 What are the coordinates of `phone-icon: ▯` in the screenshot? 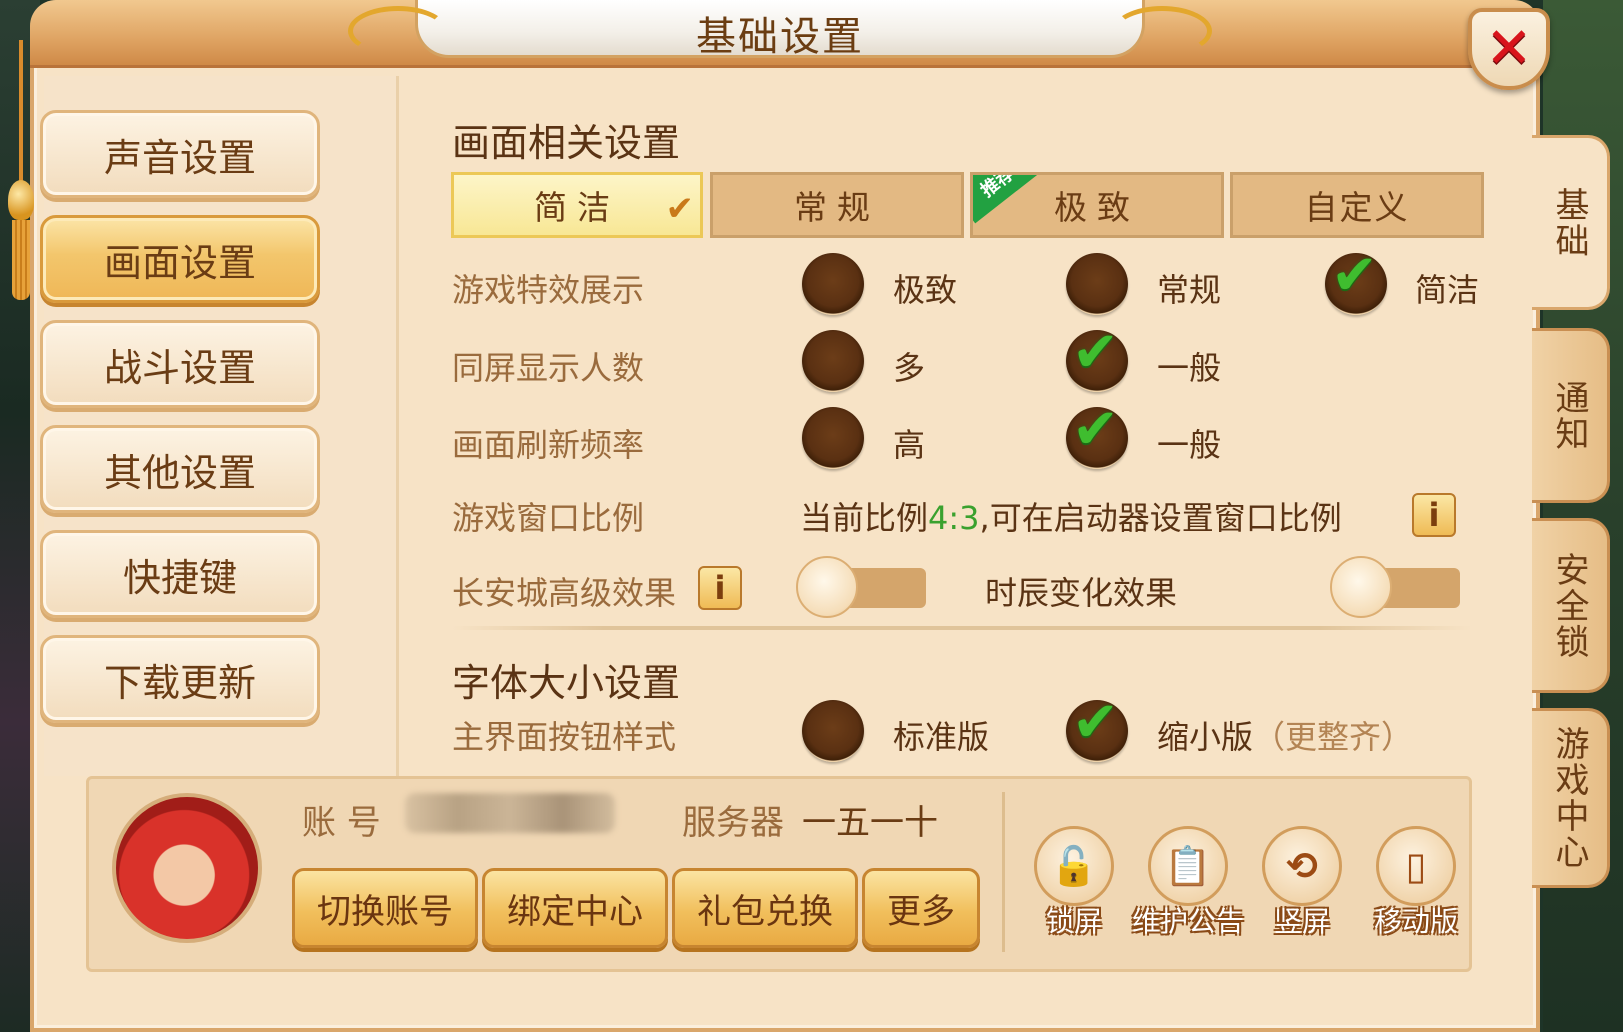 It's located at (1416, 866).